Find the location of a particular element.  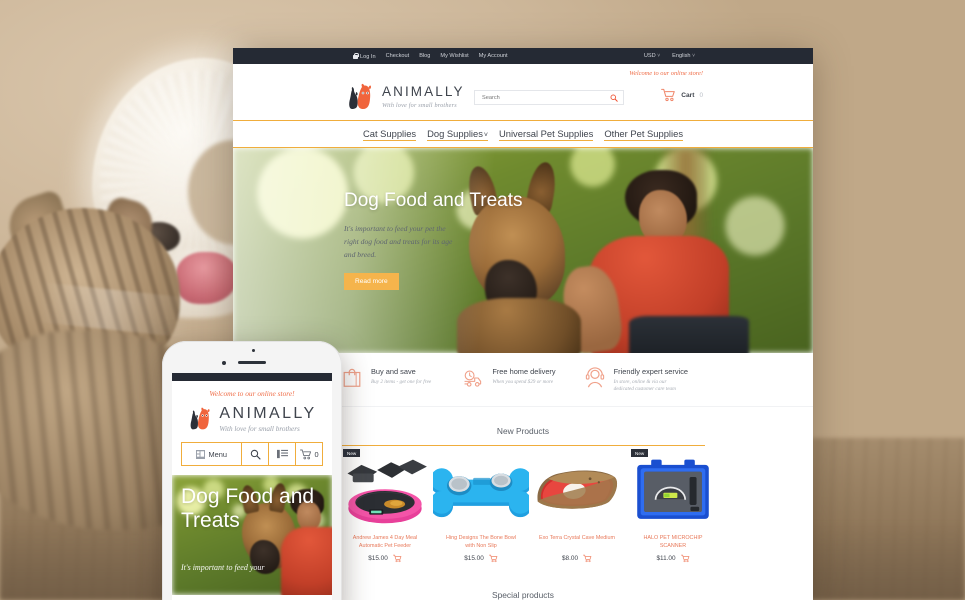

cart-label: Cart is located at coordinates (688, 95).